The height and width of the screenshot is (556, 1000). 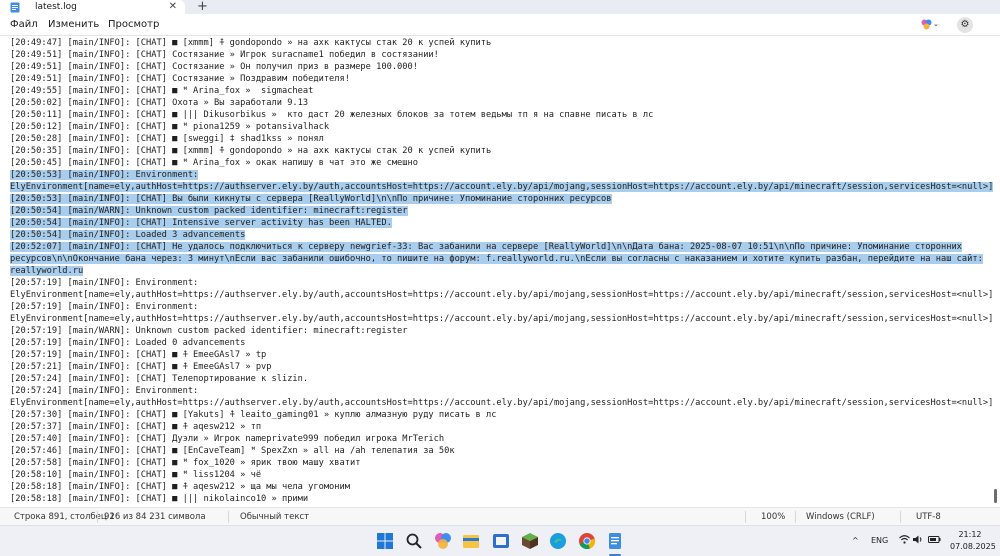 I want to click on notepad-icon, so click(x=615, y=541).